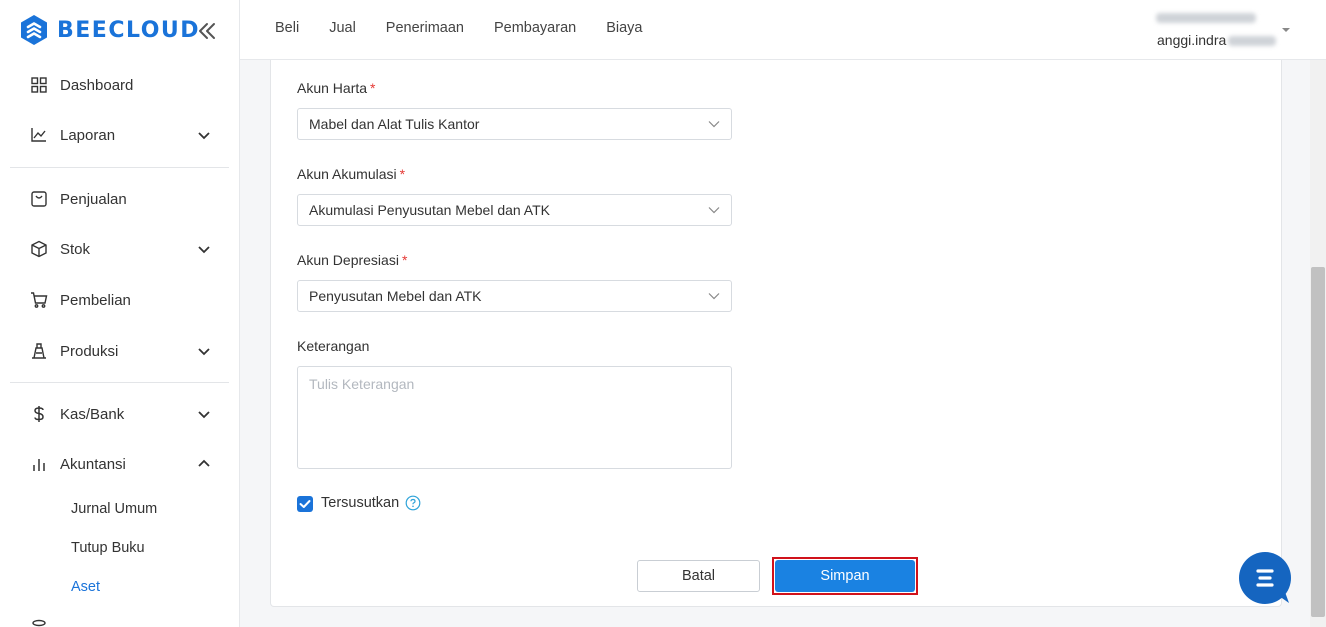 This screenshot has width=1326, height=627. Describe the element at coordinates (352, 260) in the screenshot. I see `akun-depresiasi-label: Akun Depresiasi *` at that location.